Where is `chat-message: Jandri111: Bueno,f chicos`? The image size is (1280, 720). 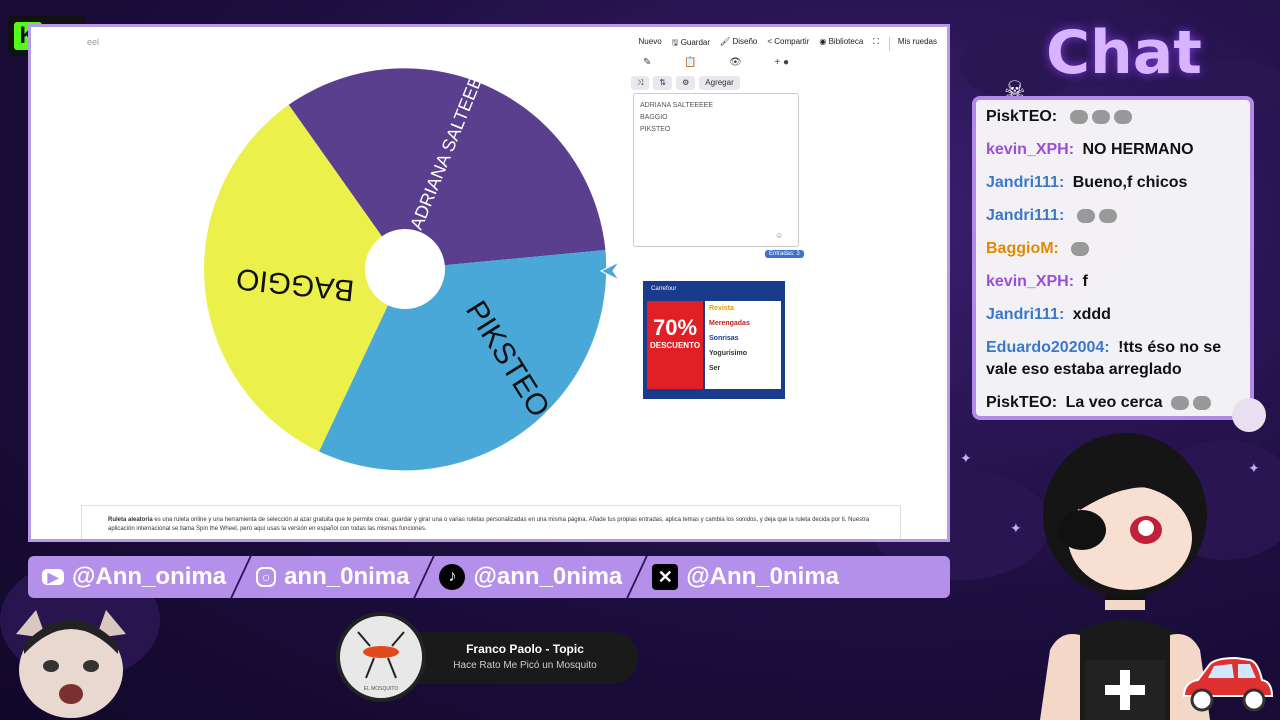
chat-message: Jandri111: Bueno,f chicos is located at coordinates (1113, 183).